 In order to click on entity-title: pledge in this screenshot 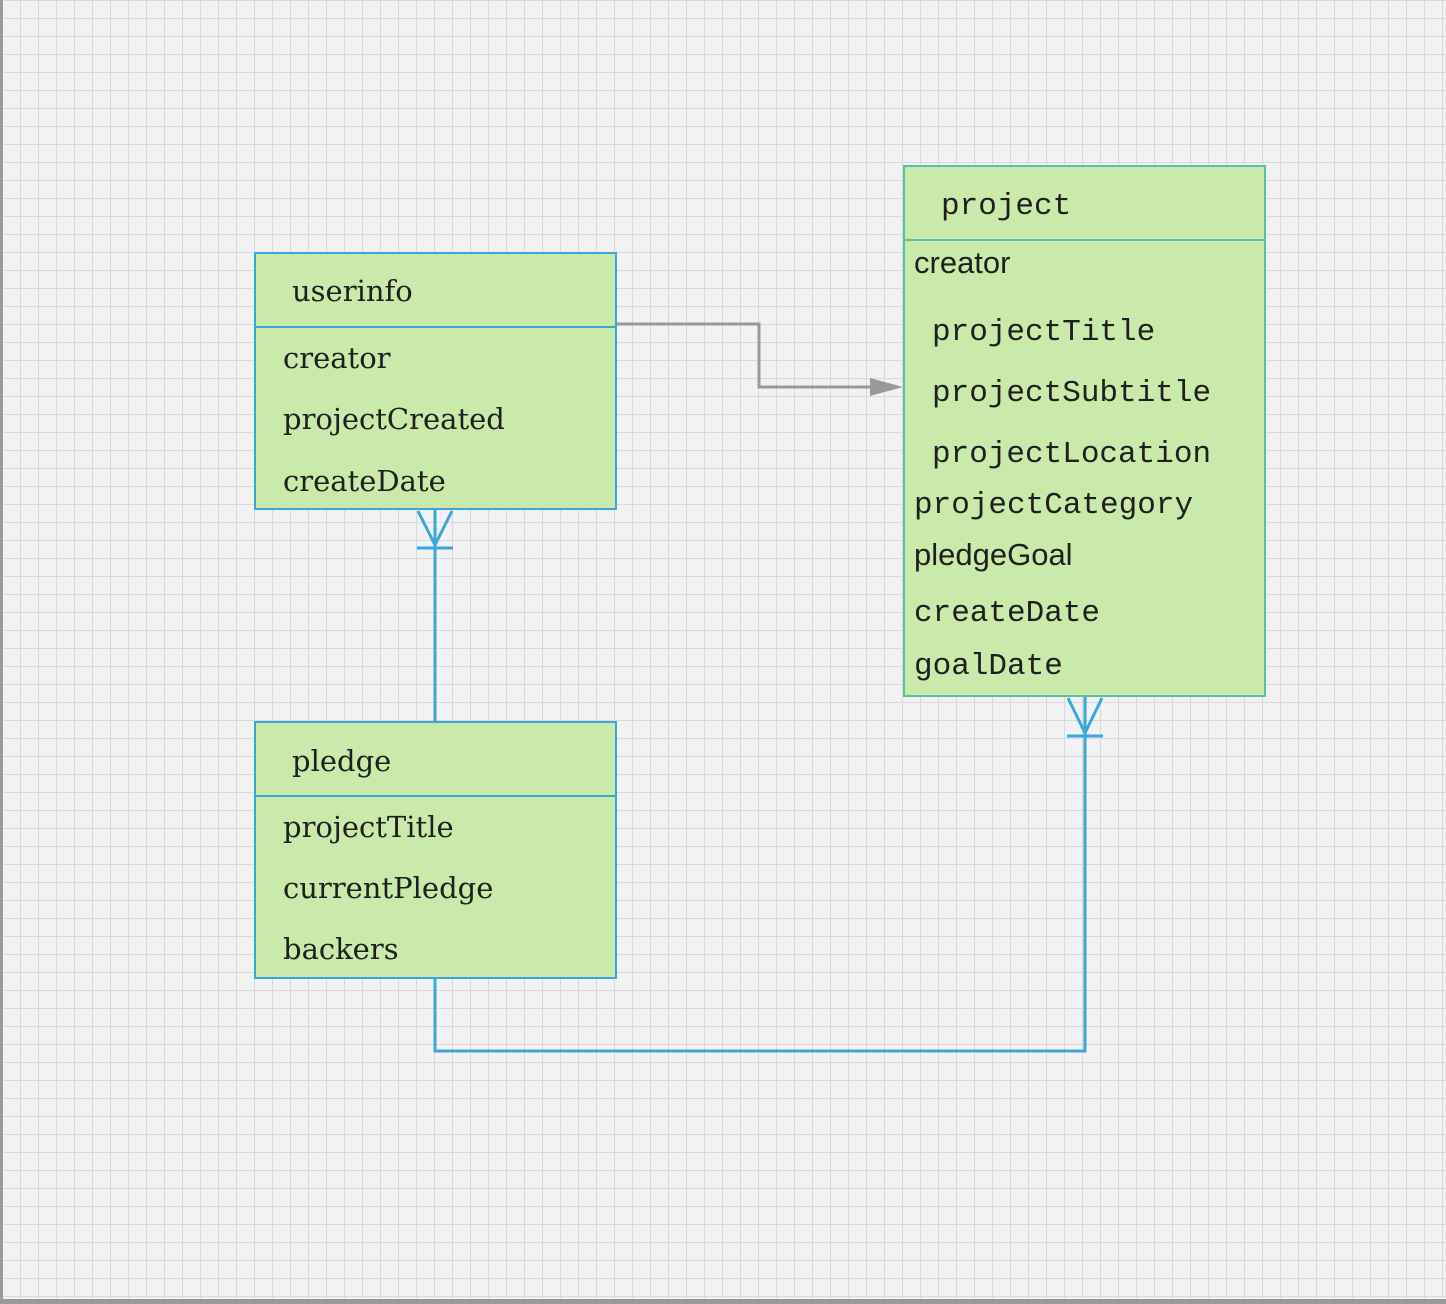, I will do `click(342, 761)`.